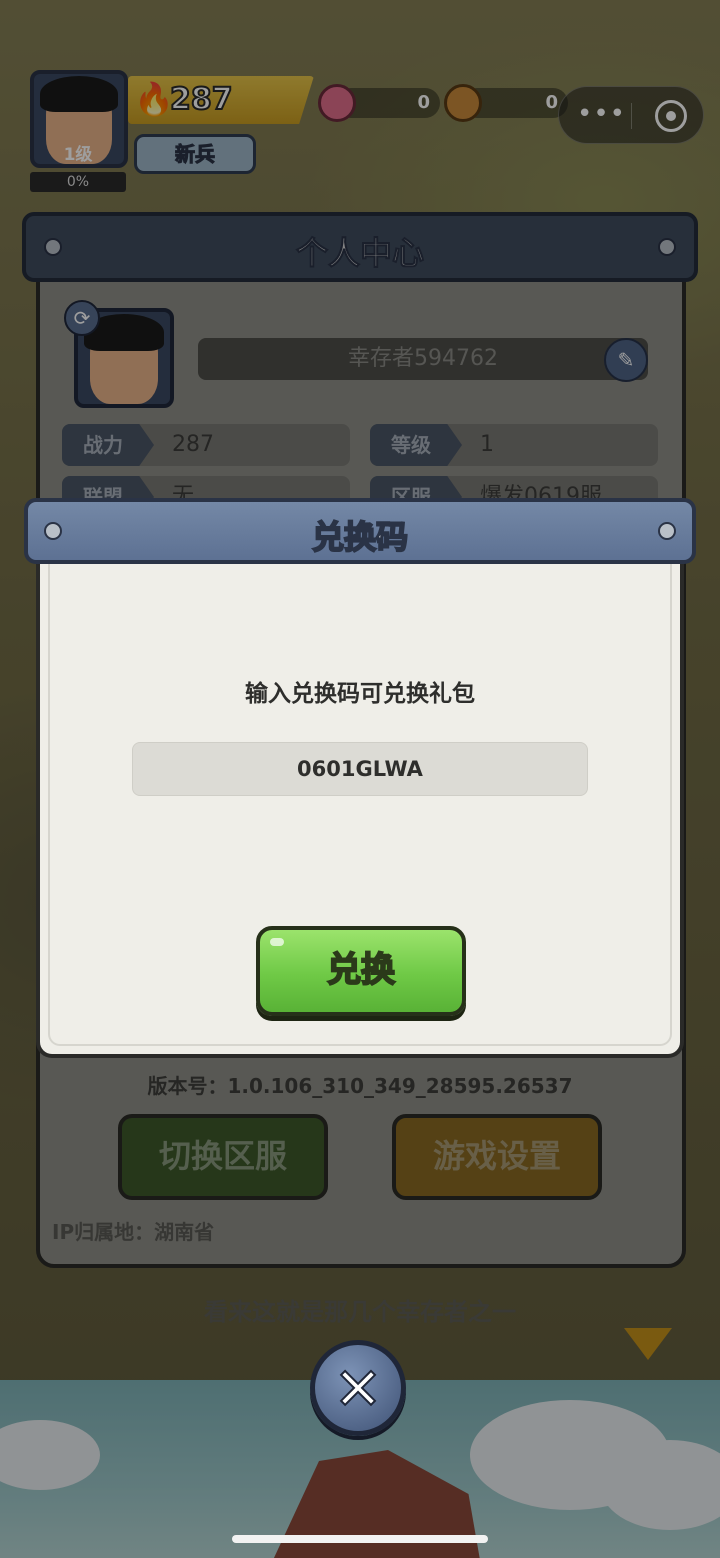  I want to click on continue-arrow-icon, so click(648, 1344).